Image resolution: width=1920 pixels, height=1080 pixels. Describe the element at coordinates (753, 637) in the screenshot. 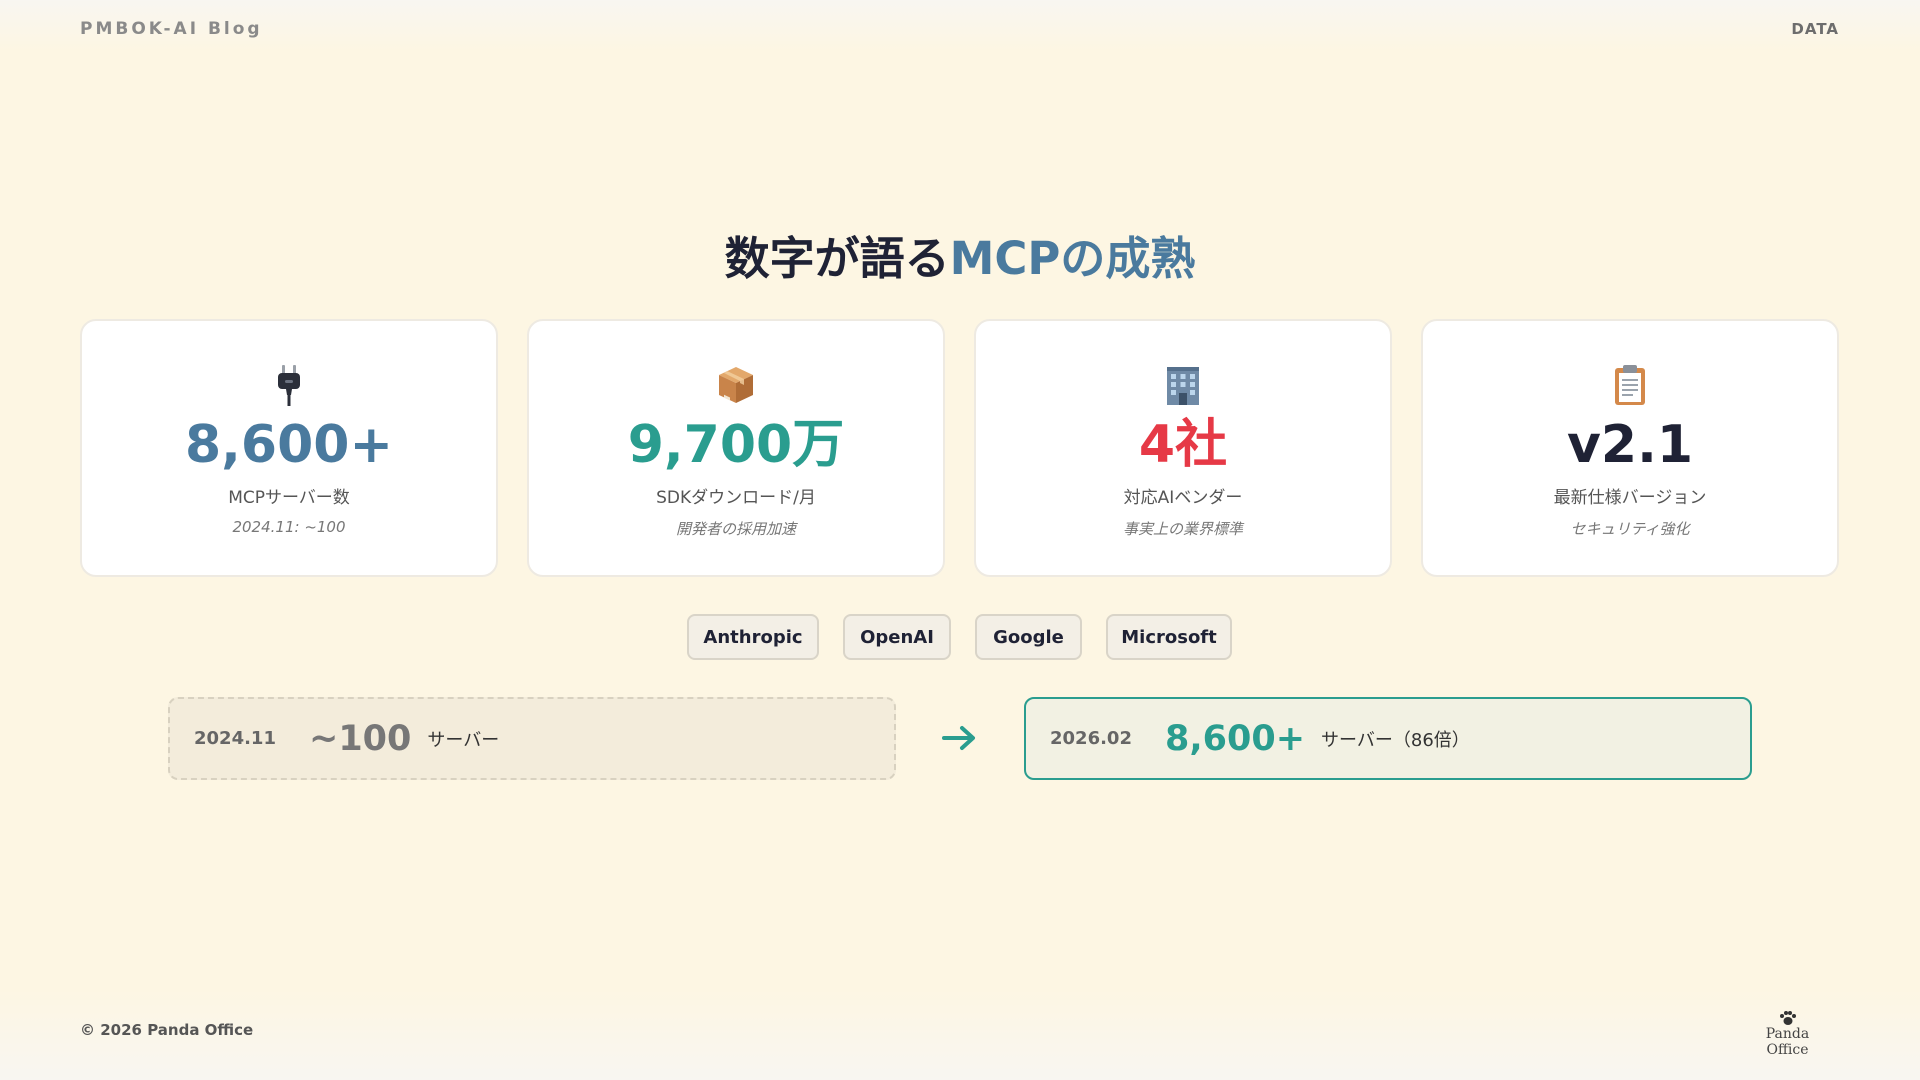

I see `vendor-tag-anthropic: Anthropic` at that location.